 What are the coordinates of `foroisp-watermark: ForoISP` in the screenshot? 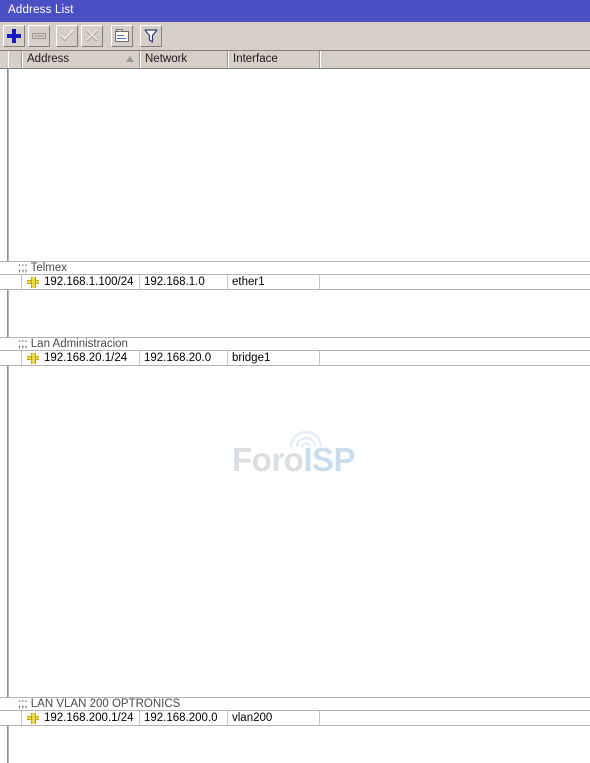 It's located at (297, 454).